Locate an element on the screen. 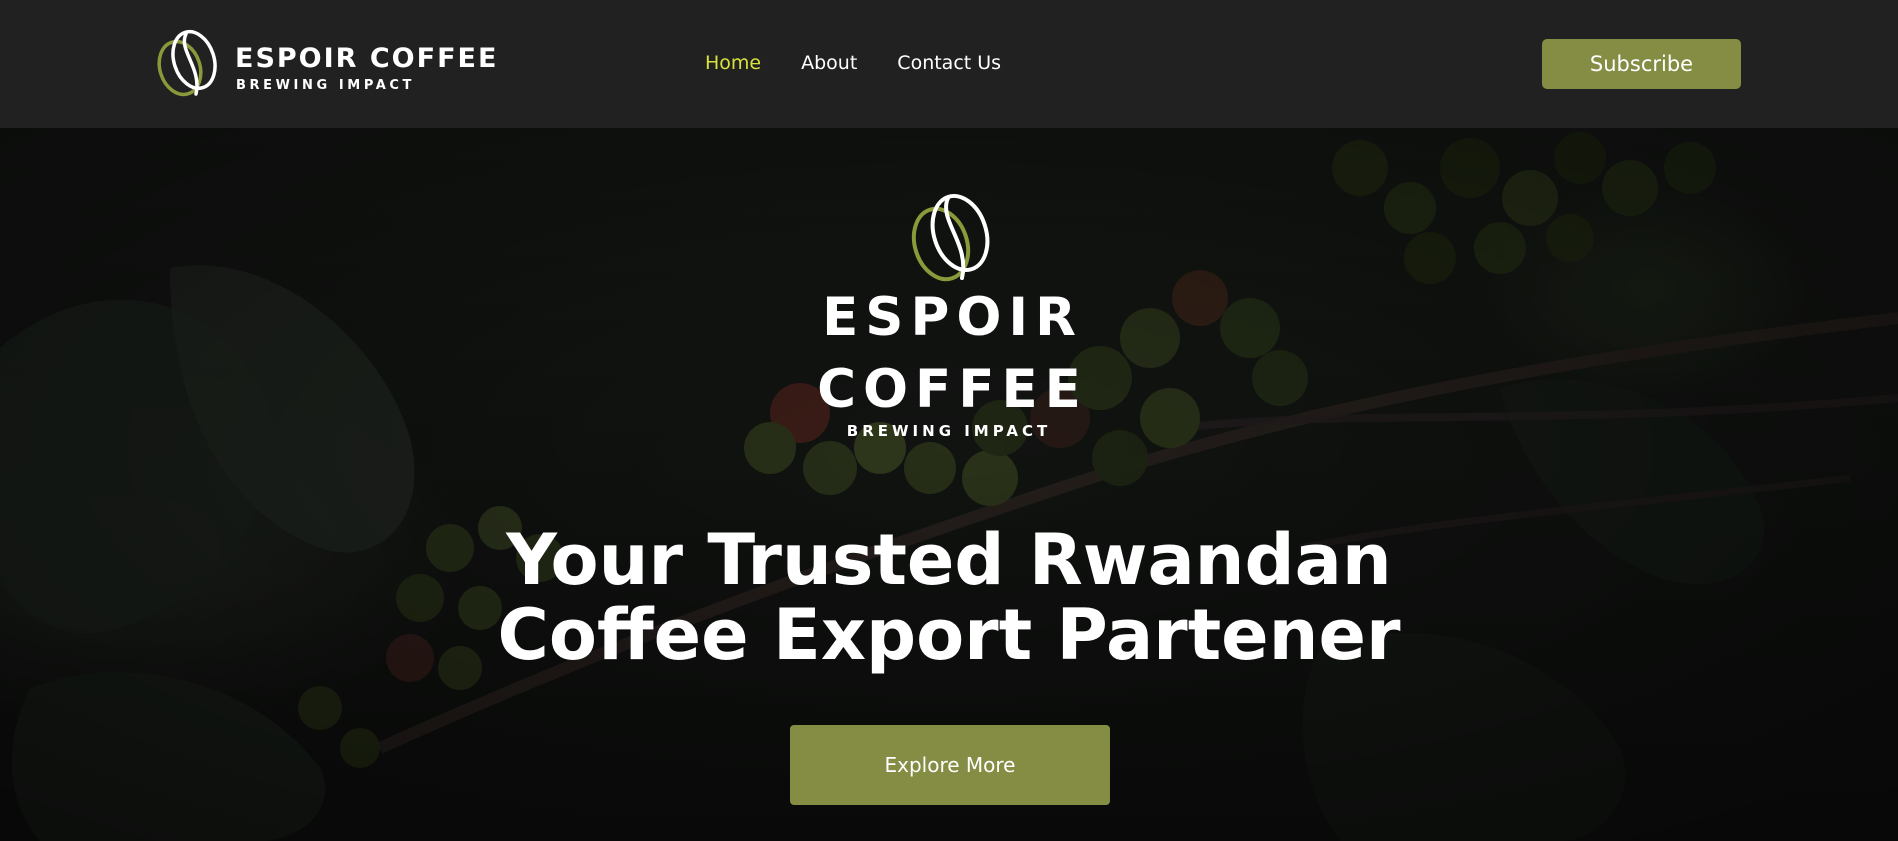  hero-title-line-1: Your Trusted Rwandan is located at coordinates (949, 560).